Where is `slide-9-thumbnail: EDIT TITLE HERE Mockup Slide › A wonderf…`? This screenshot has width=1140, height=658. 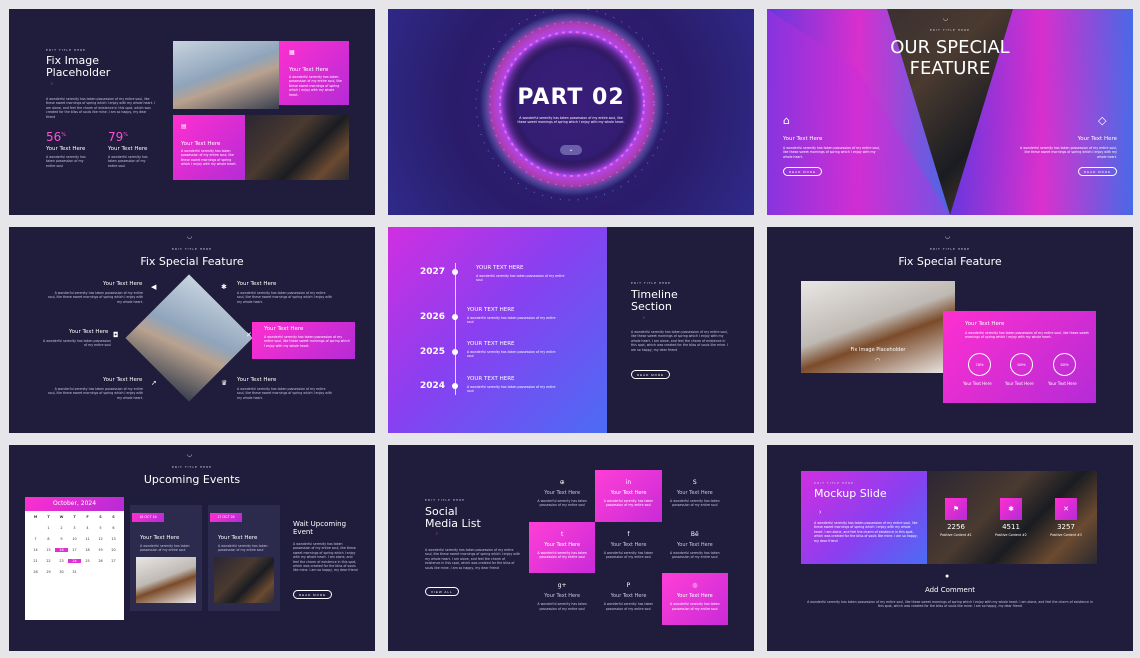 slide-9-thumbnail: EDIT TITLE HERE Mockup Slide › A wonderf… is located at coordinates (950, 548).